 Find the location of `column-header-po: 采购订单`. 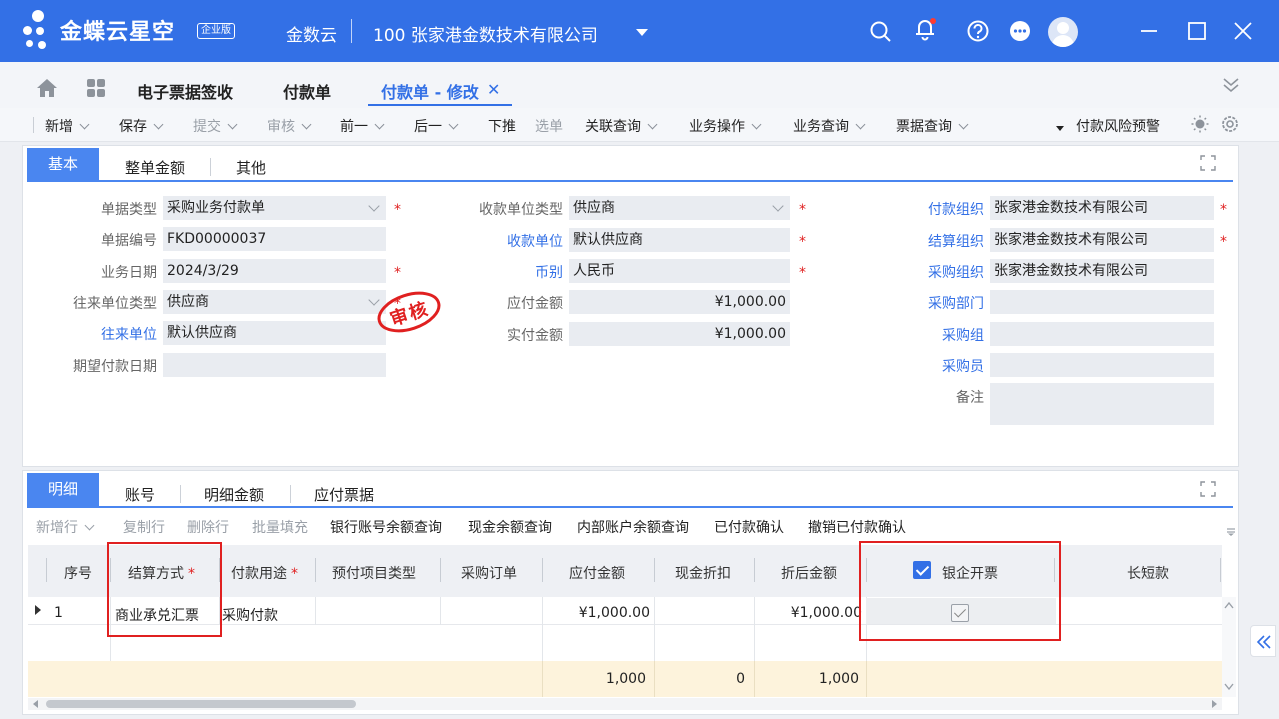

column-header-po: 采购订单 is located at coordinates (489, 573).